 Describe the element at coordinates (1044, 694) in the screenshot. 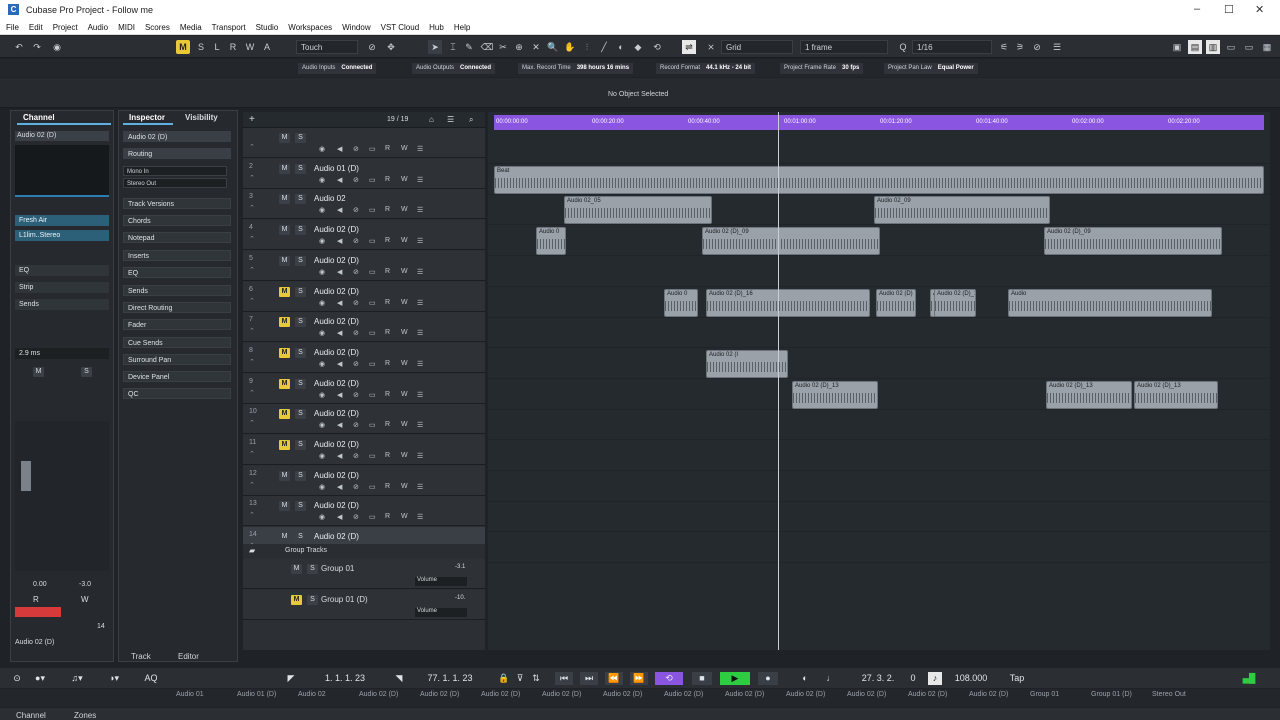

I see `mixer-channel-name: Group 01` at that location.